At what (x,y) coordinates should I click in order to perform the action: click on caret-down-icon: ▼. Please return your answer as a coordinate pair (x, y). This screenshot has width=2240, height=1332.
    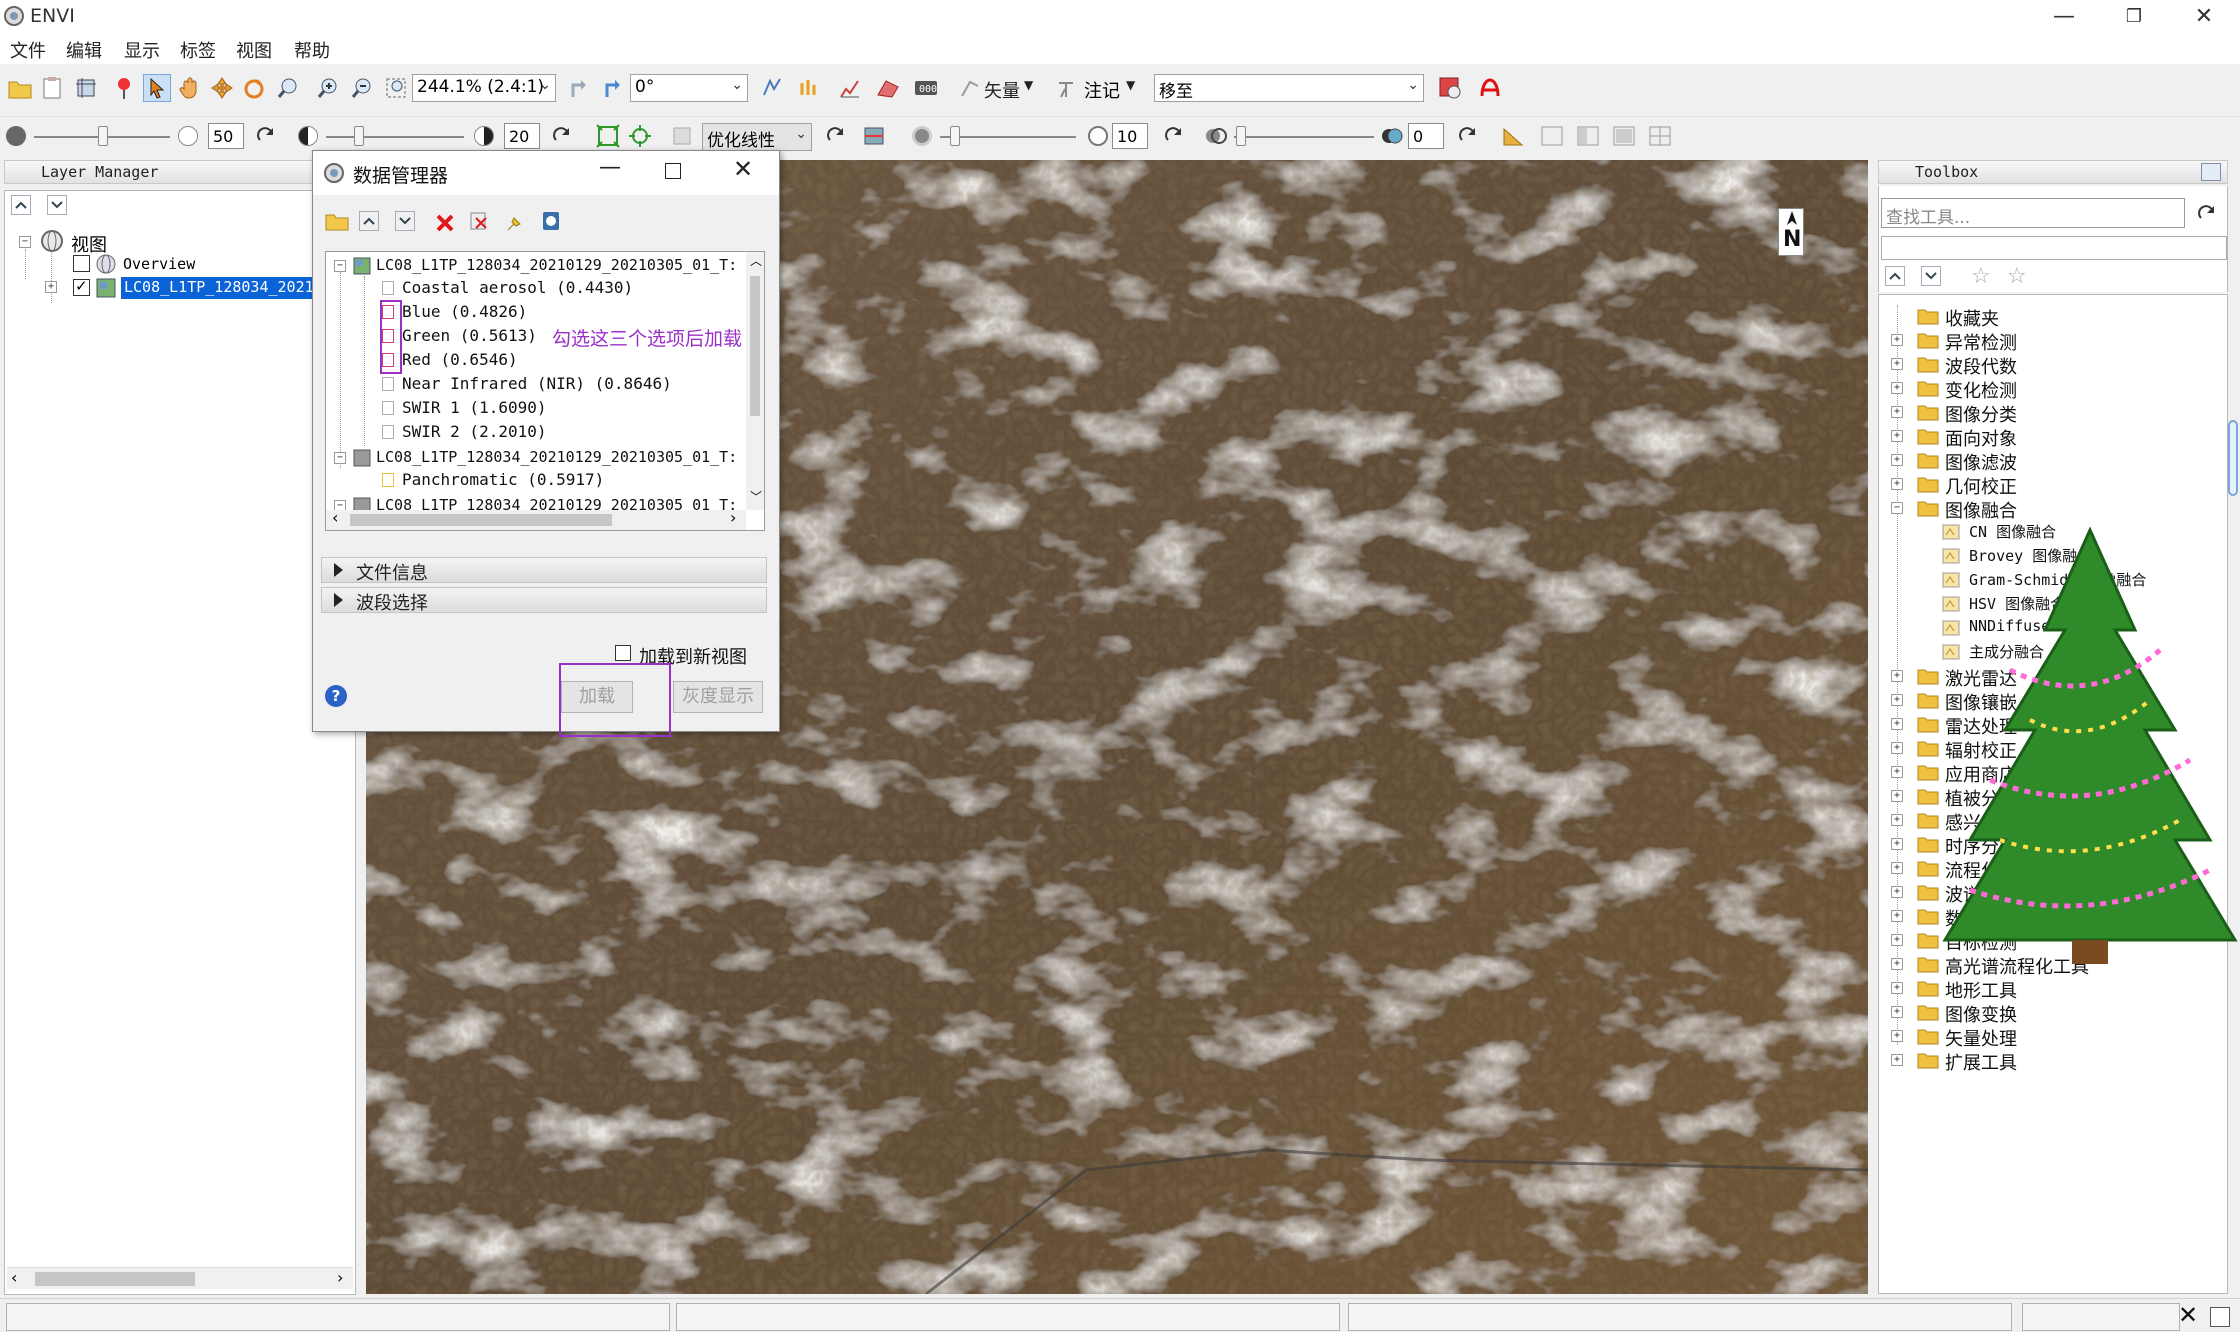
    Looking at the image, I should click on (1130, 85).